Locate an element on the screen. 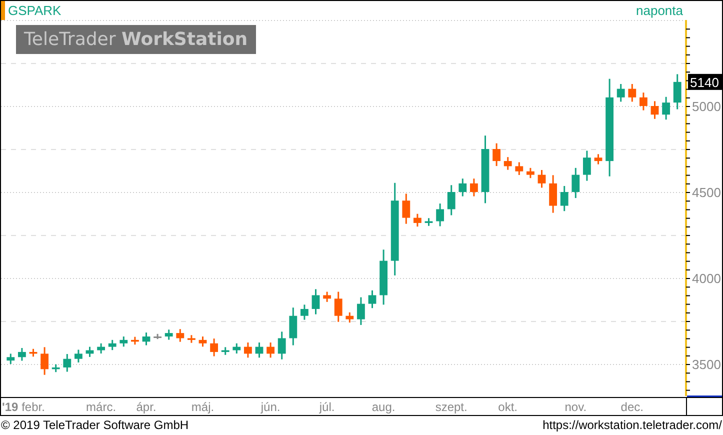 The height and width of the screenshot is (435, 723). axis-label: dec. is located at coordinates (632, 407).